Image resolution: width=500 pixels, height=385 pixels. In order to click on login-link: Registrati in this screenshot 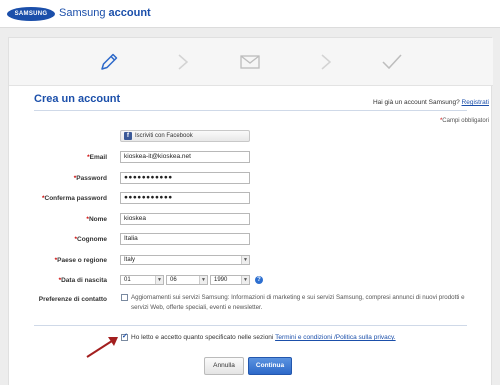, I will do `click(475, 102)`.